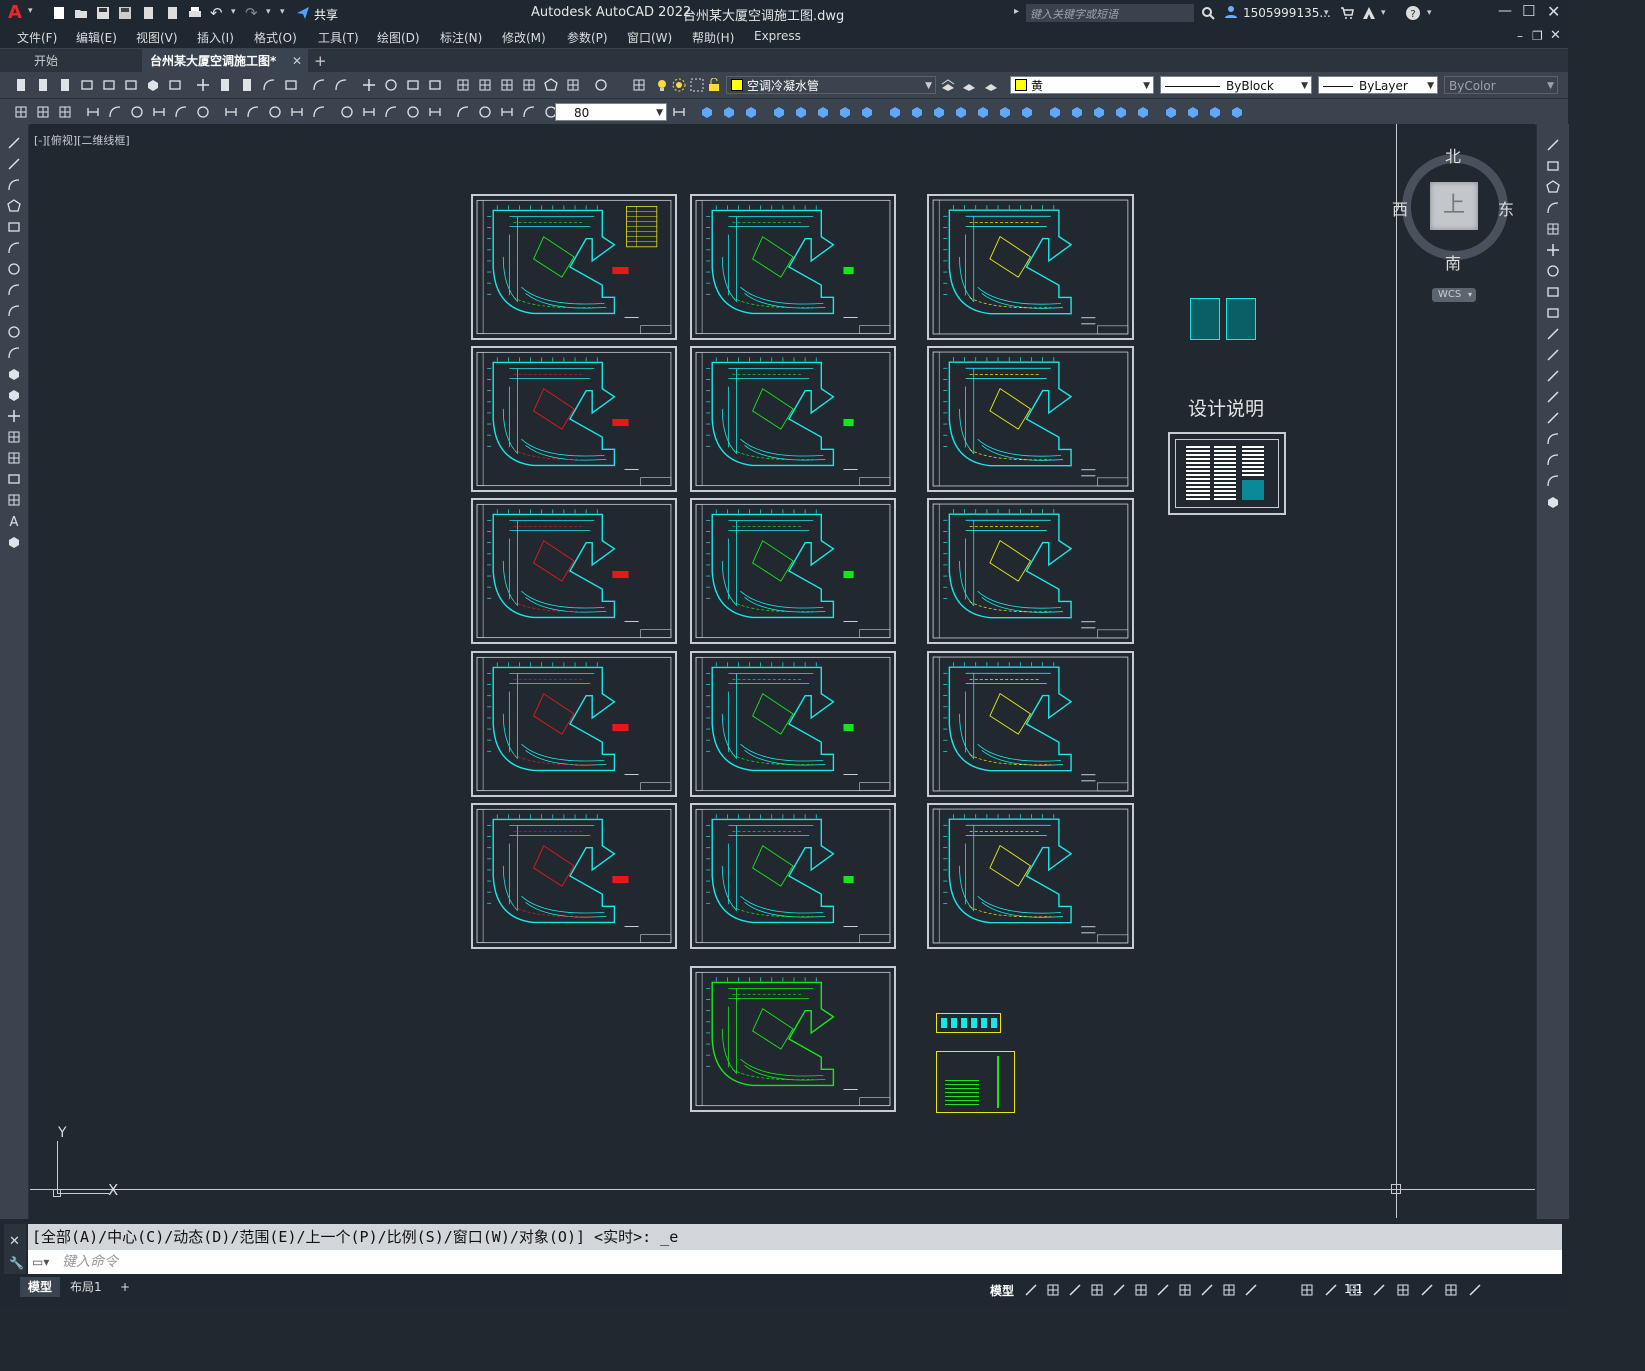 The image size is (1645, 1371). Describe the element at coordinates (181, 112) in the screenshot. I see `dim-radius-icon` at that location.